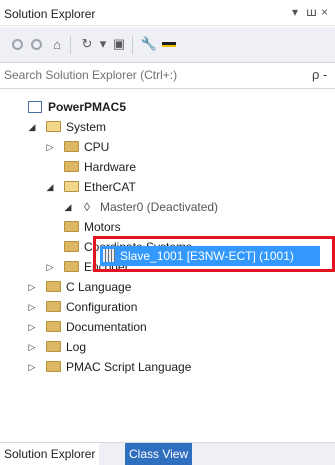 Image resolution: width=335 pixels, height=465 pixels. Describe the element at coordinates (35, 107) in the screenshot. I see `project-icon` at that location.